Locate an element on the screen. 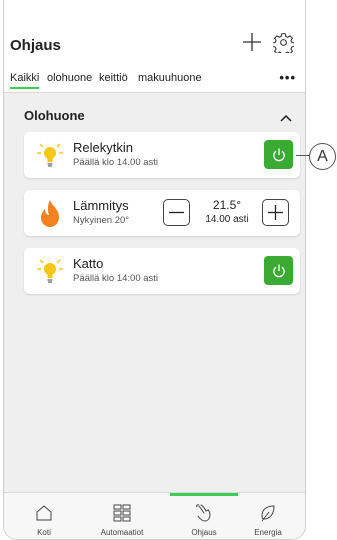 This screenshot has height=540, width=337. more-tabs-button: ••• is located at coordinates (287, 77).